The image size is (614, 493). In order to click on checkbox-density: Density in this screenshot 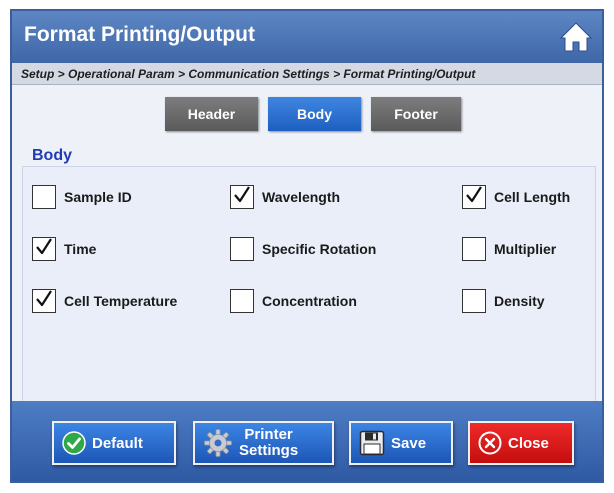, I will do `click(503, 301)`.